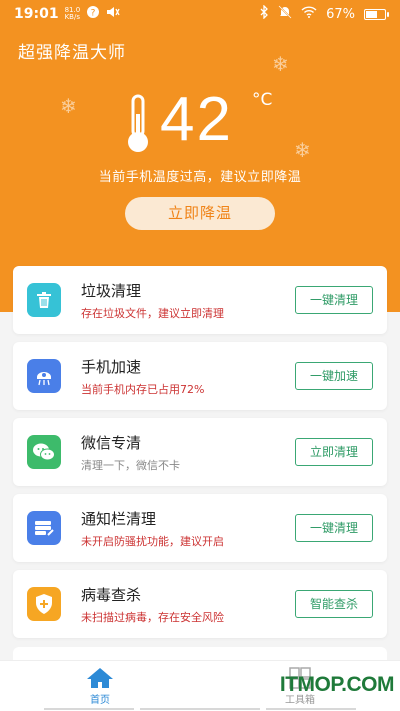 This screenshot has width=400, height=711. I want to click on app-title: 超强降温大师, so click(72, 53).